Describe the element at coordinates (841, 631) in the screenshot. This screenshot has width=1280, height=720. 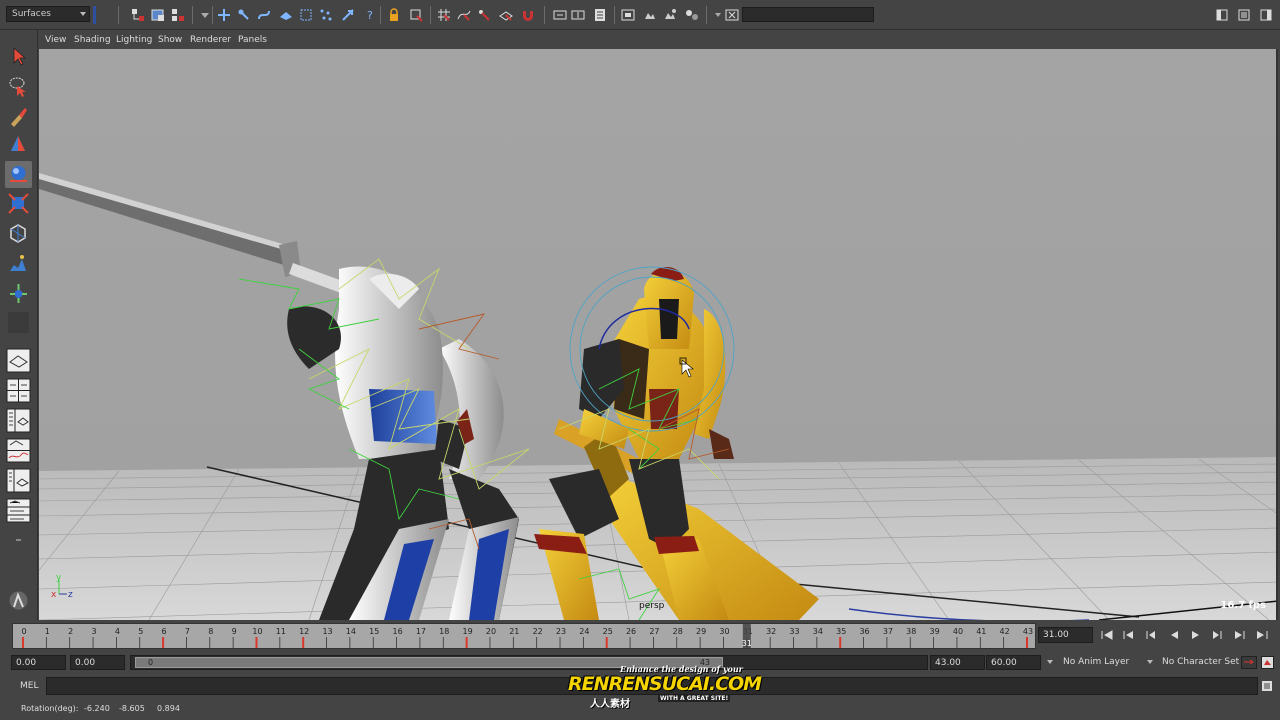
I see `timeline-tick-label: 35` at that location.